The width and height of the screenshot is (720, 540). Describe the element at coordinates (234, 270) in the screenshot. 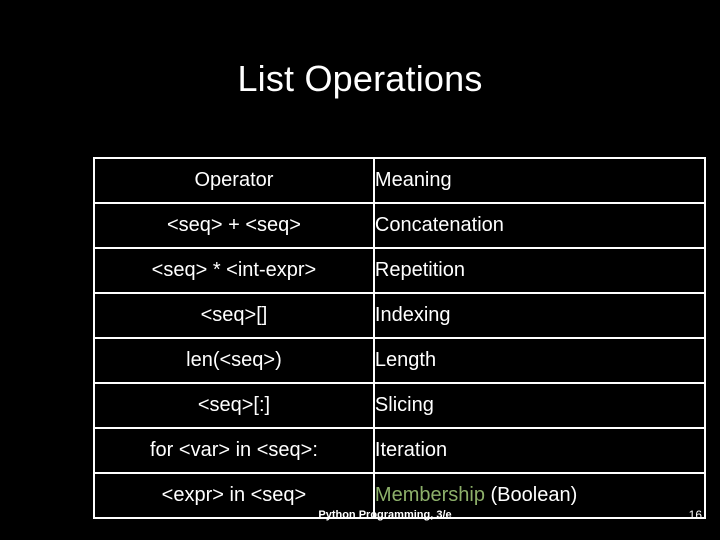

I see `cell-operator: <seq> * <int-expr>` at that location.